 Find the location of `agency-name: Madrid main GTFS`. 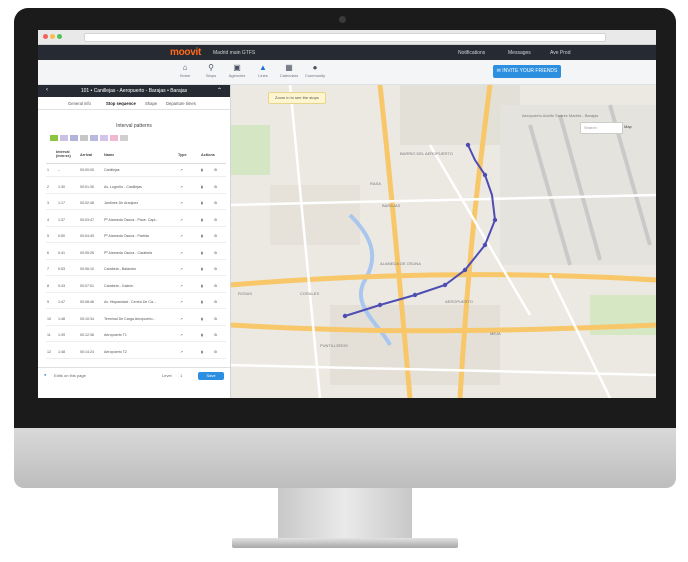

agency-name: Madrid main GTFS is located at coordinates (234, 53).